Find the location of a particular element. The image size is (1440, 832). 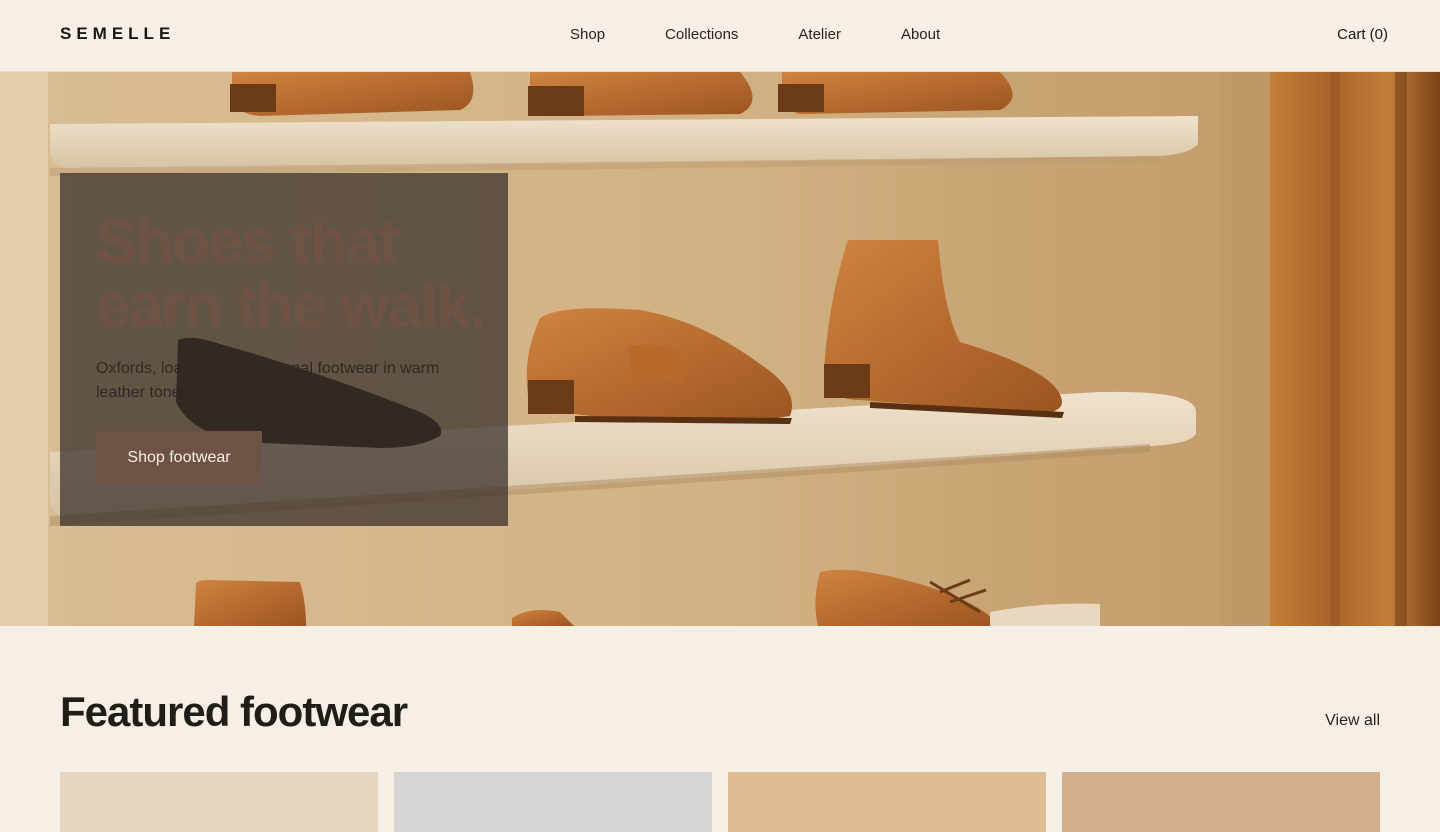

product-card-3-image is located at coordinates (887, 802).